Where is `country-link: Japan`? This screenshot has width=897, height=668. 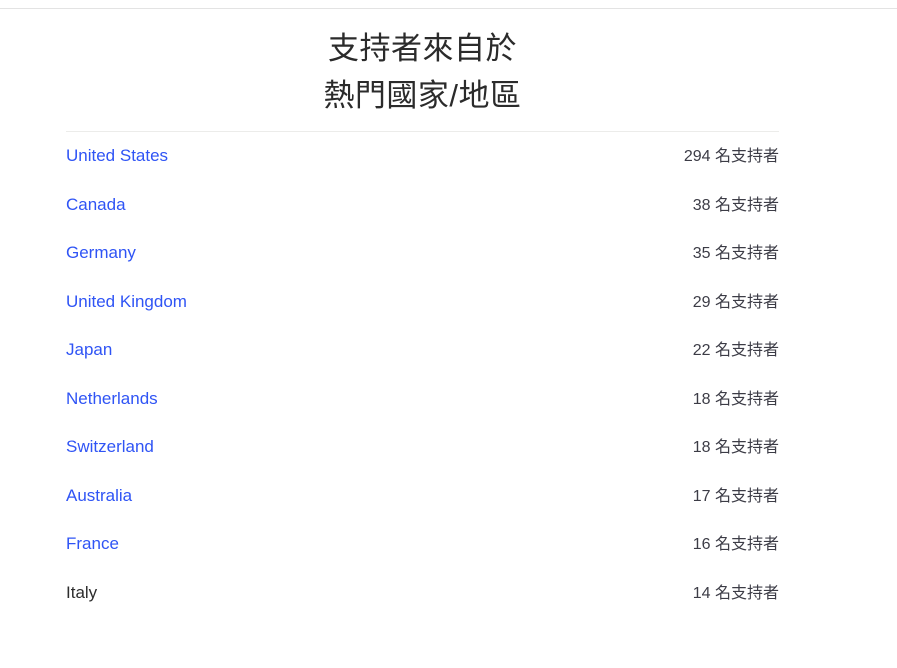 country-link: Japan is located at coordinates (89, 350).